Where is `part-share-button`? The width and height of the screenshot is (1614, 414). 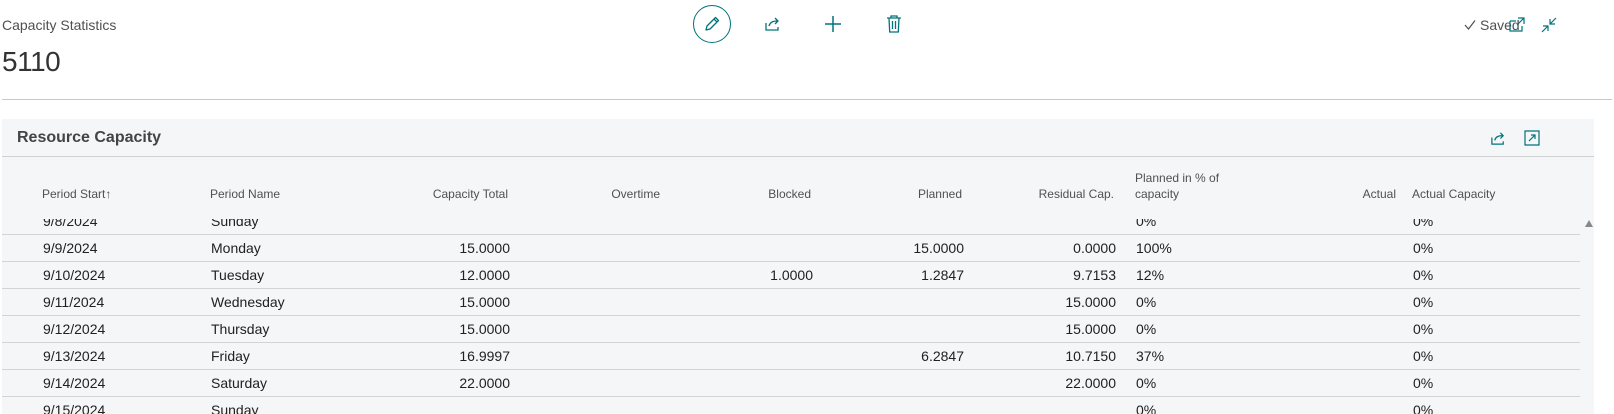 part-share-button is located at coordinates (1498, 138).